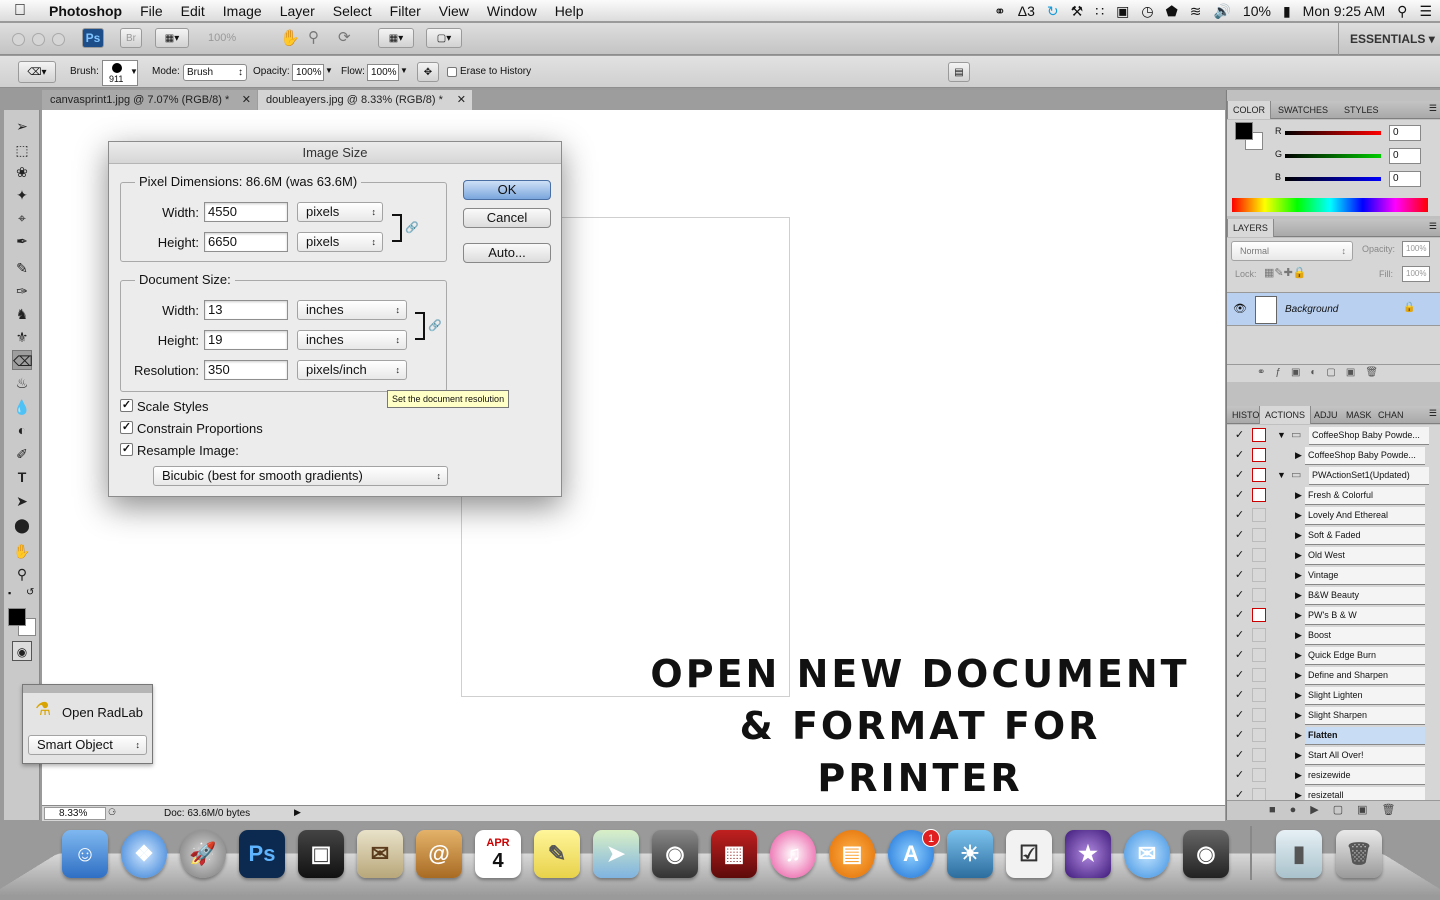 The image size is (1440, 900). What do you see at coordinates (297, 812) in the screenshot?
I see `status-arrow-icon: ▶` at bounding box center [297, 812].